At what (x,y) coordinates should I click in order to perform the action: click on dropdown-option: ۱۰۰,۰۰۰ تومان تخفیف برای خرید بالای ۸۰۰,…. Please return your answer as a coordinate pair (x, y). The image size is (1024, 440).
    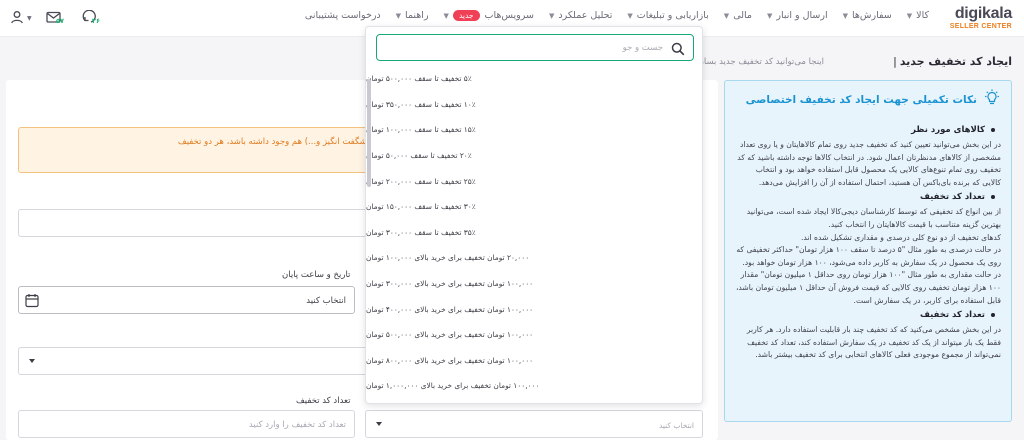
    Looking at the image, I should click on (534, 361).